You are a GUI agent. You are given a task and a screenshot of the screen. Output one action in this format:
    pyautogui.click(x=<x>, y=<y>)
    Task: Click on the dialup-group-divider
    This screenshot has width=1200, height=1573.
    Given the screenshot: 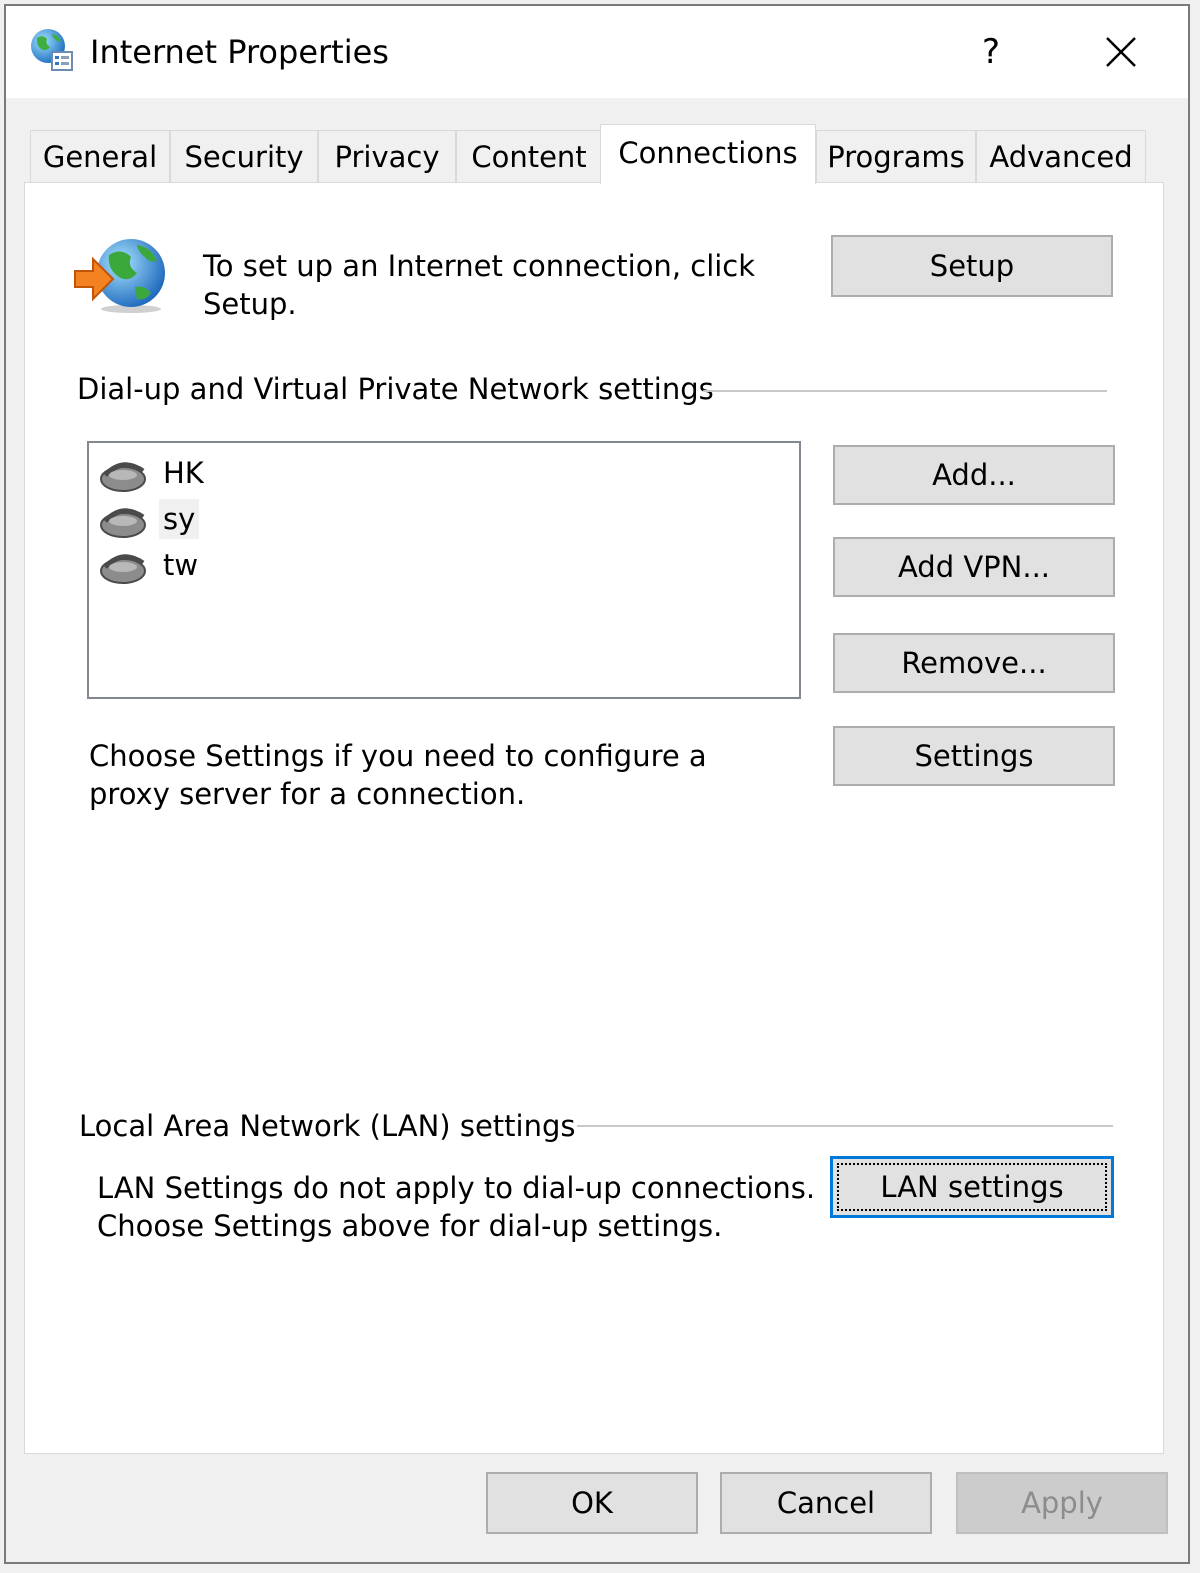 What is the action you would take?
    pyautogui.click(x=905, y=391)
    